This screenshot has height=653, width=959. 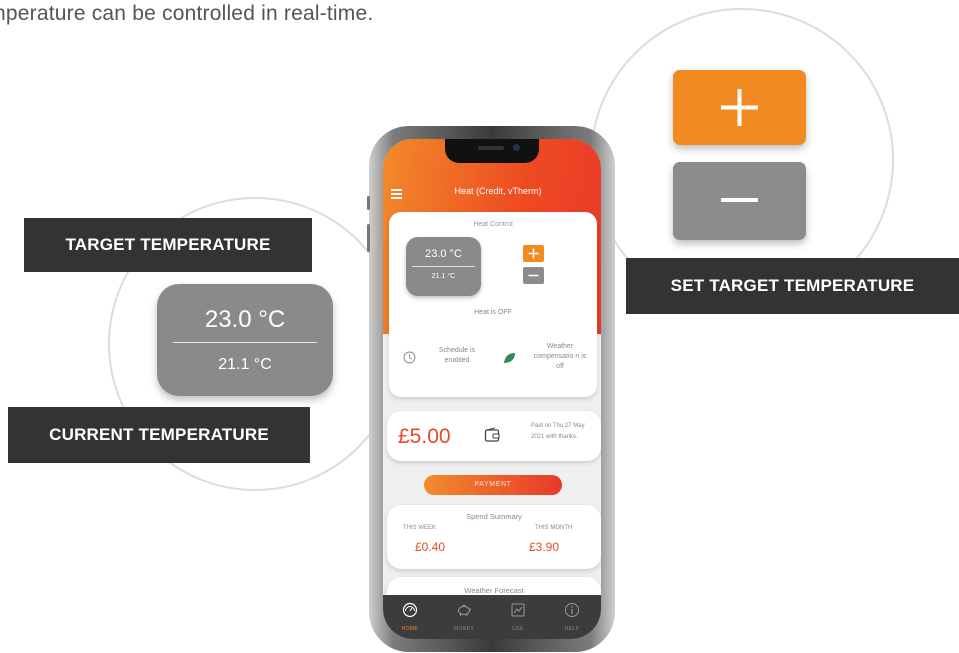 What do you see at coordinates (509, 358) in the screenshot?
I see `leaf-icon` at bounding box center [509, 358].